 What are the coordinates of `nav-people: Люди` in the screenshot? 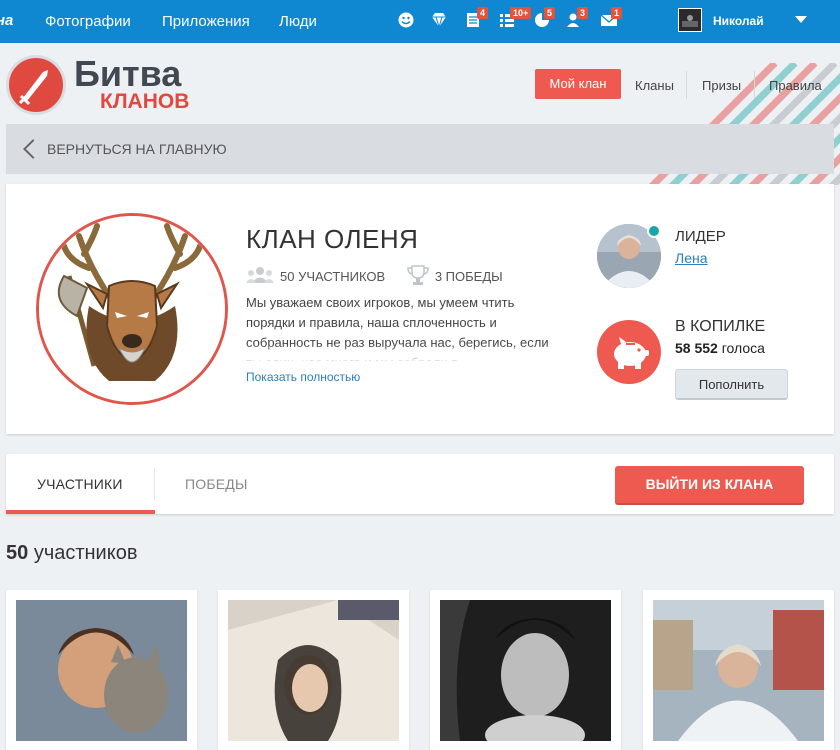 It's located at (298, 21).